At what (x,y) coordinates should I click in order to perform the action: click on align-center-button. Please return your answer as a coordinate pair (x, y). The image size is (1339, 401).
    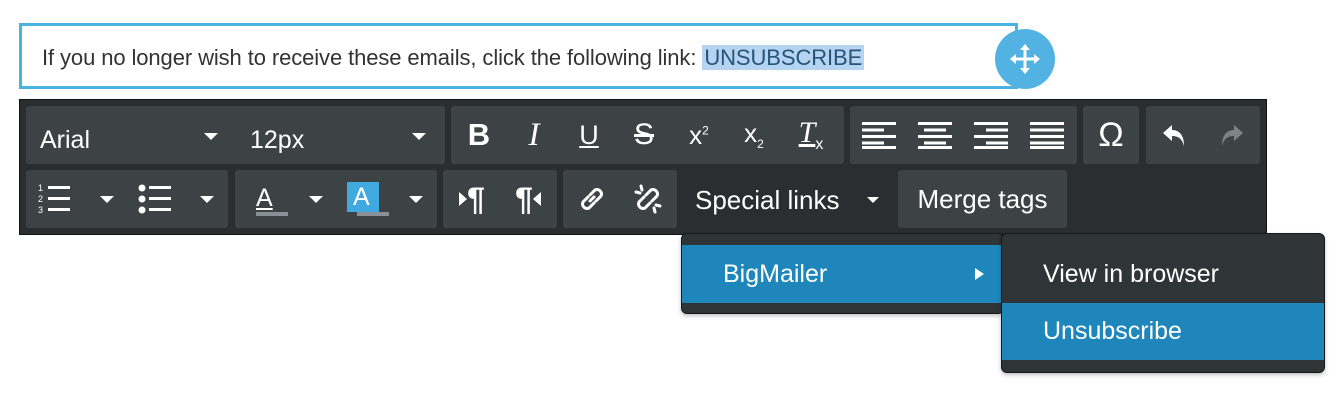
    Looking at the image, I should click on (935, 135).